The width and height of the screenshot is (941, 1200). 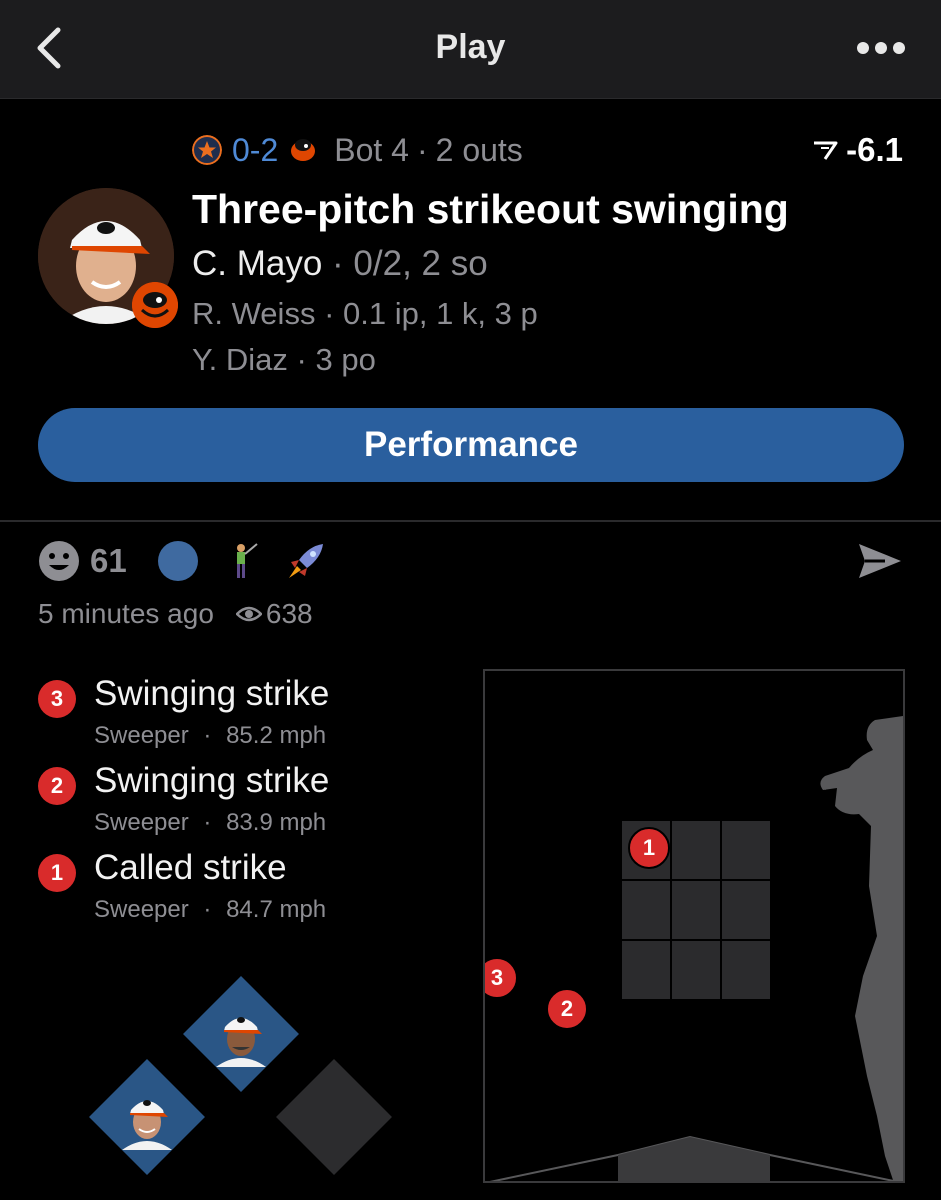 I want to click on eye-icon, so click(x=248, y=614).